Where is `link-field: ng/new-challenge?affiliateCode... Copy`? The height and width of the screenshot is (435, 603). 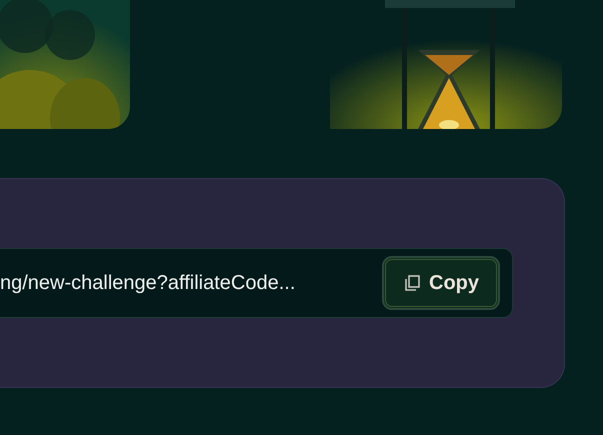
link-field: ng/new-challenge?affiliateCode... Copy is located at coordinates (256, 283).